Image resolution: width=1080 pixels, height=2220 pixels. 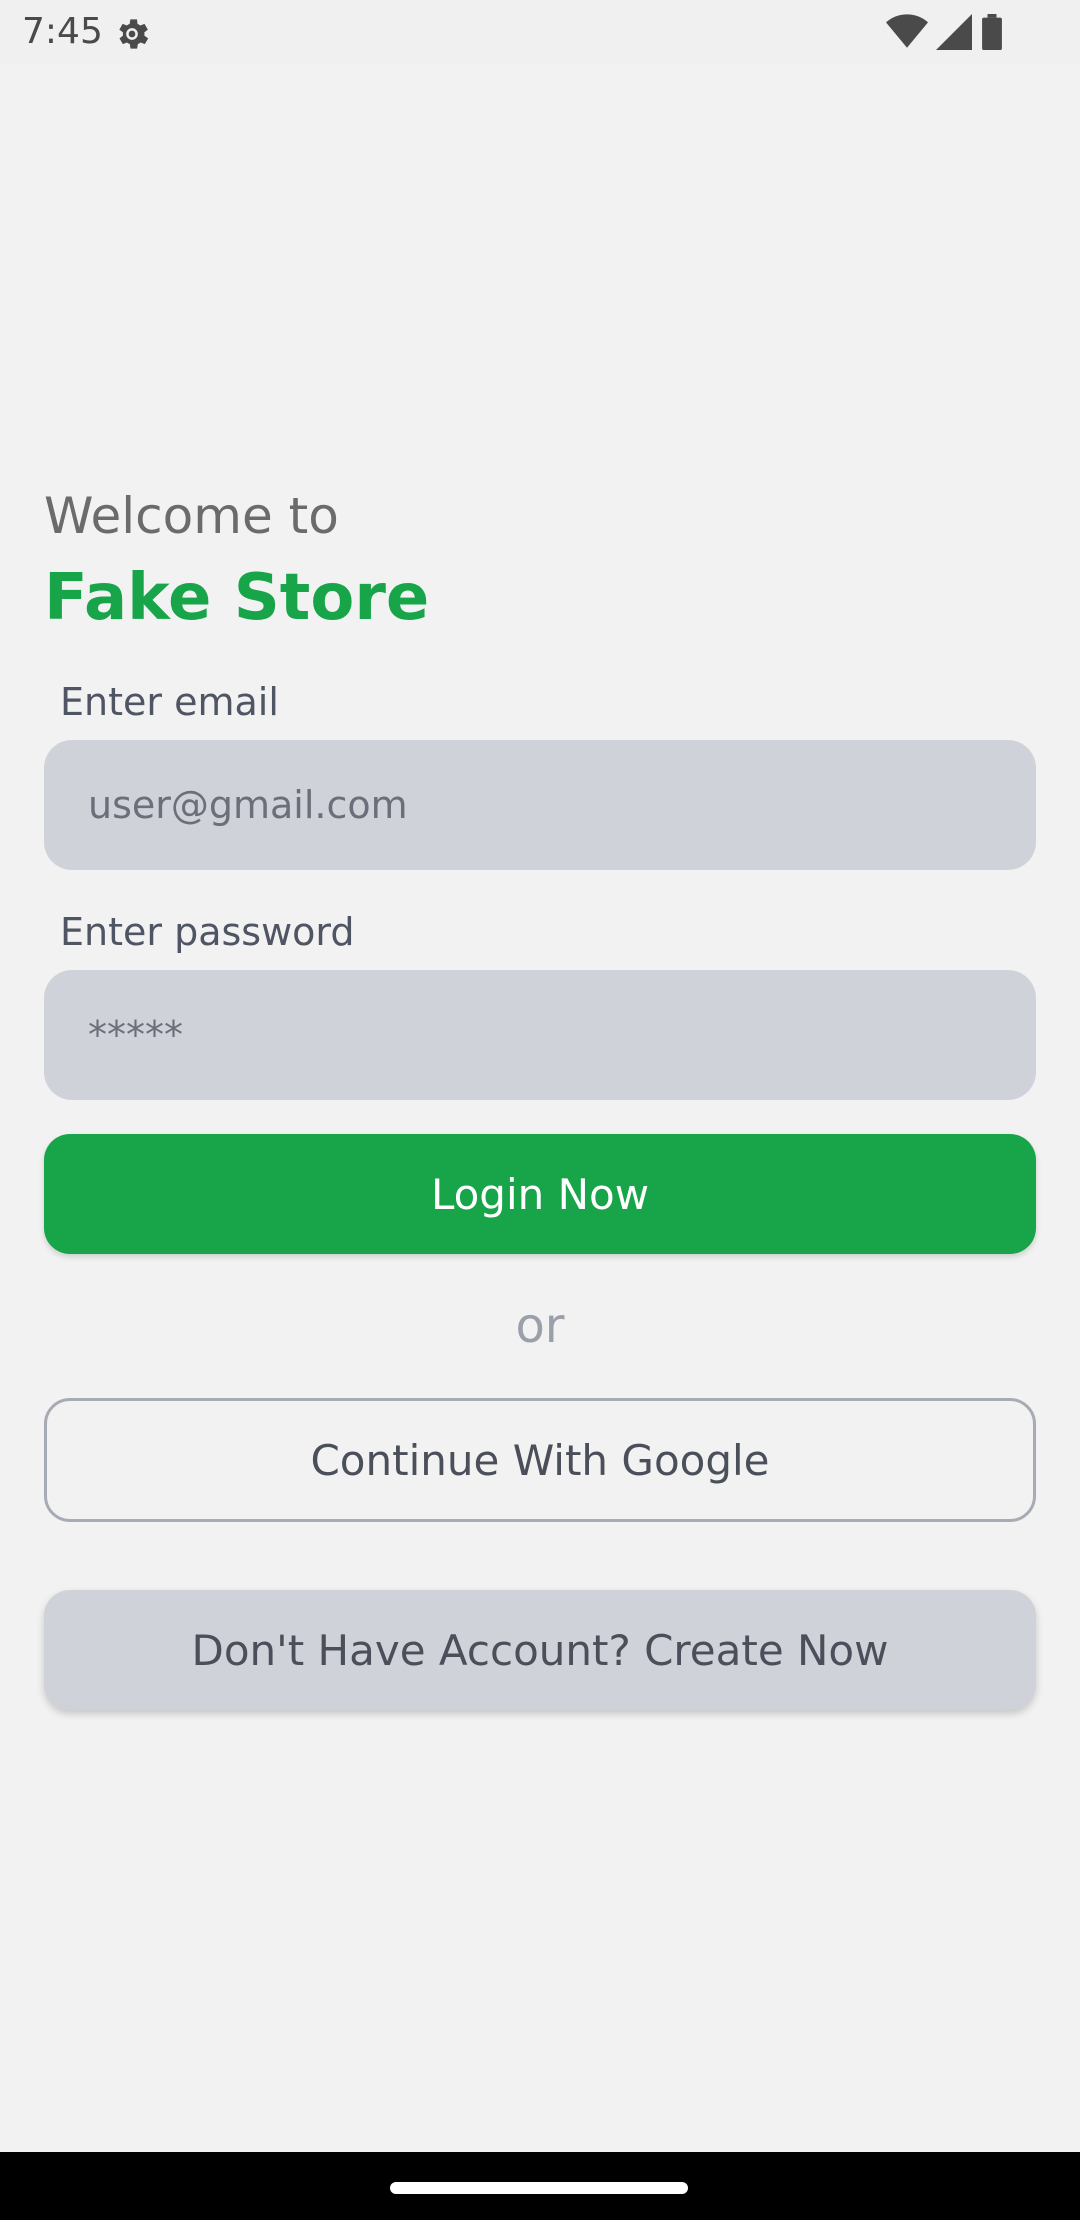 I want to click on email-field: user@gmail.com, so click(x=540, y=805).